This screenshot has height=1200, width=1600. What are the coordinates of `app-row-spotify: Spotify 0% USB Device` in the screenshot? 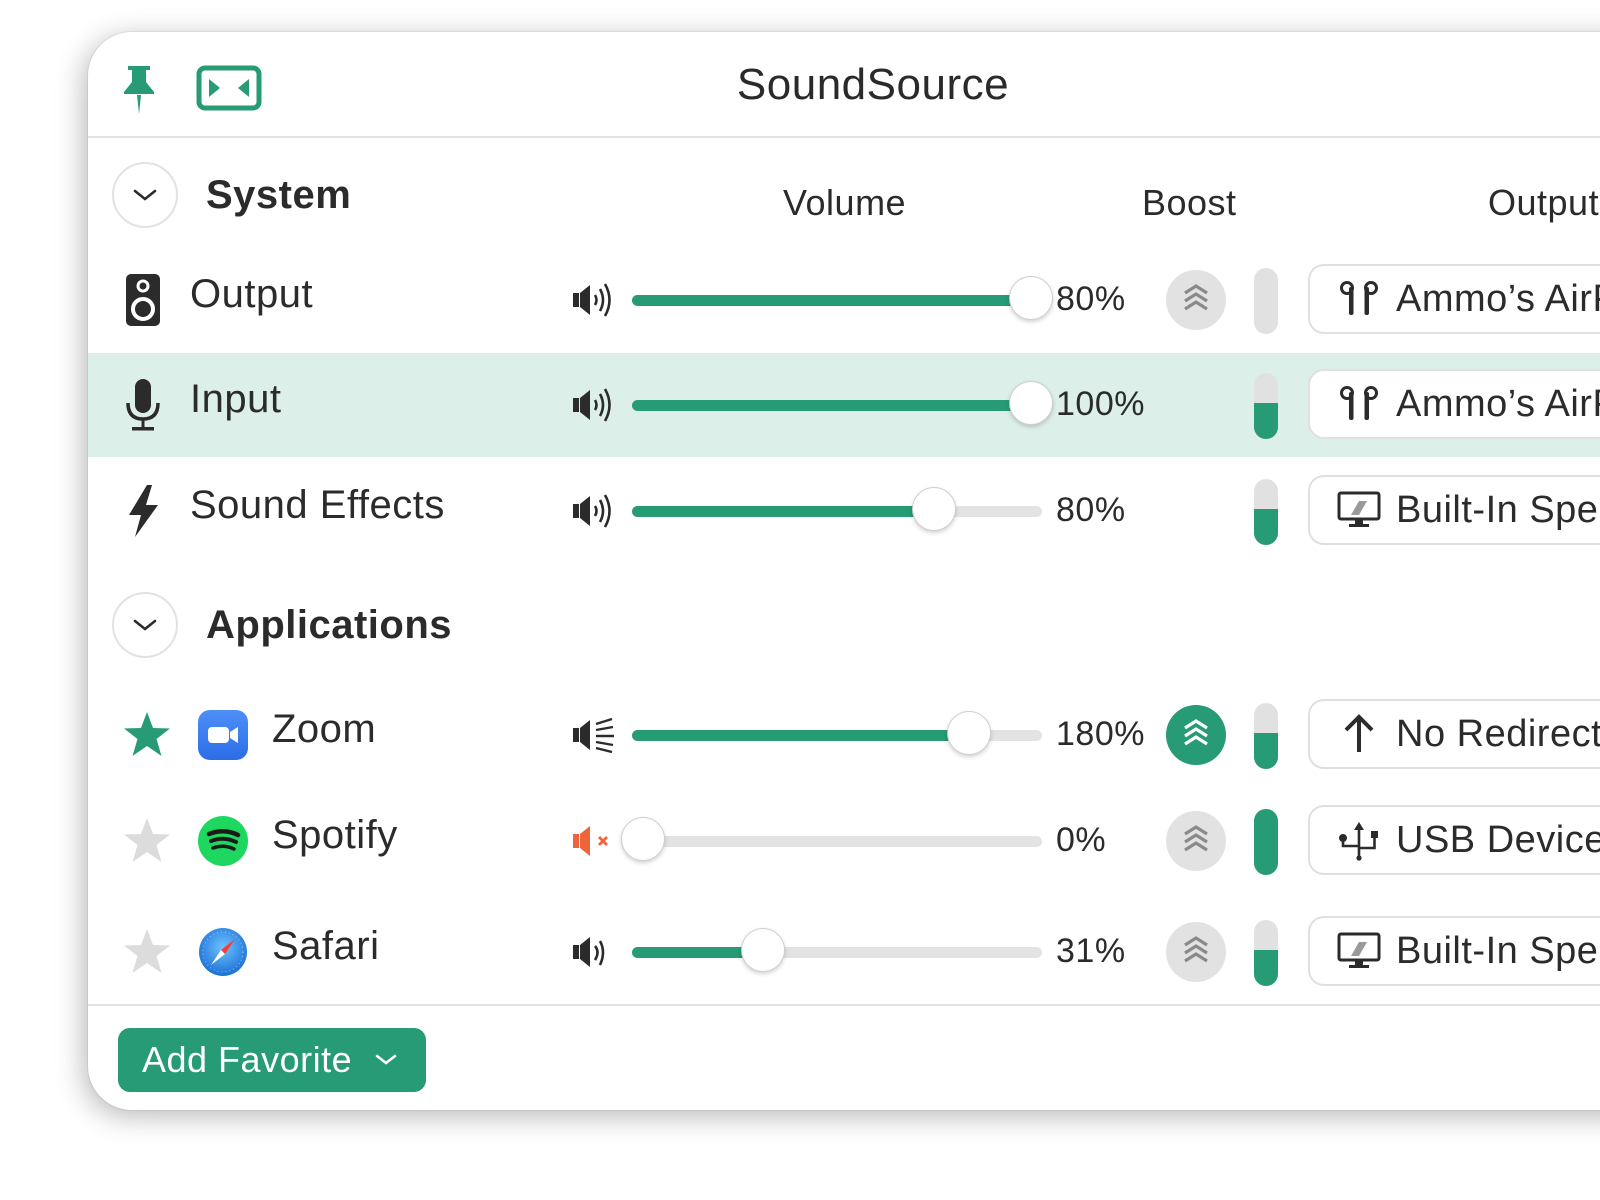 It's located at (844, 841).